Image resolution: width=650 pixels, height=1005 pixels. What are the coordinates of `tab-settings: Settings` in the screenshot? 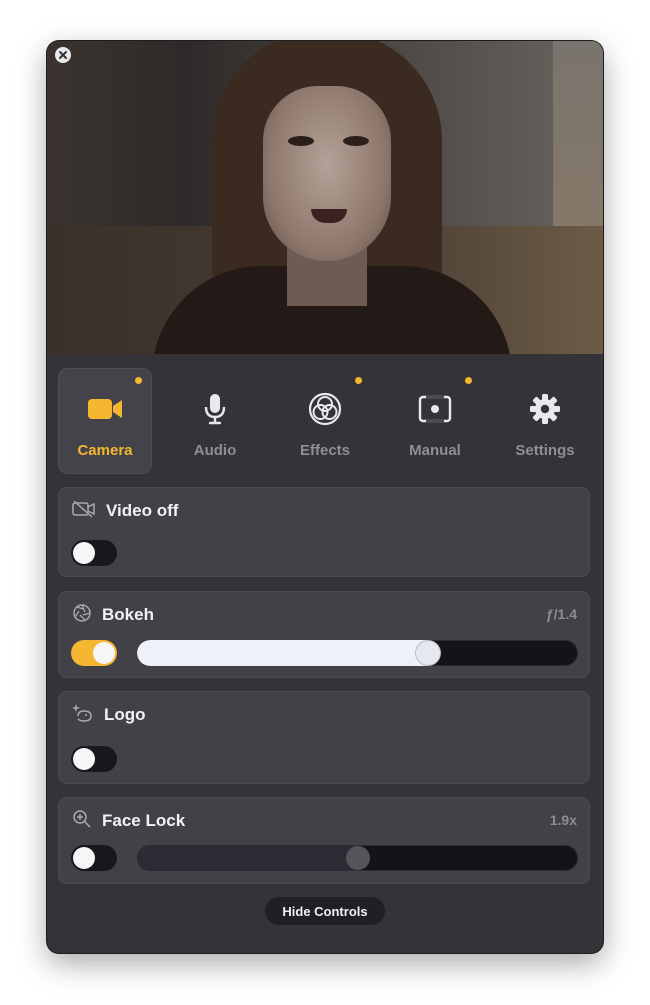 It's located at (545, 421).